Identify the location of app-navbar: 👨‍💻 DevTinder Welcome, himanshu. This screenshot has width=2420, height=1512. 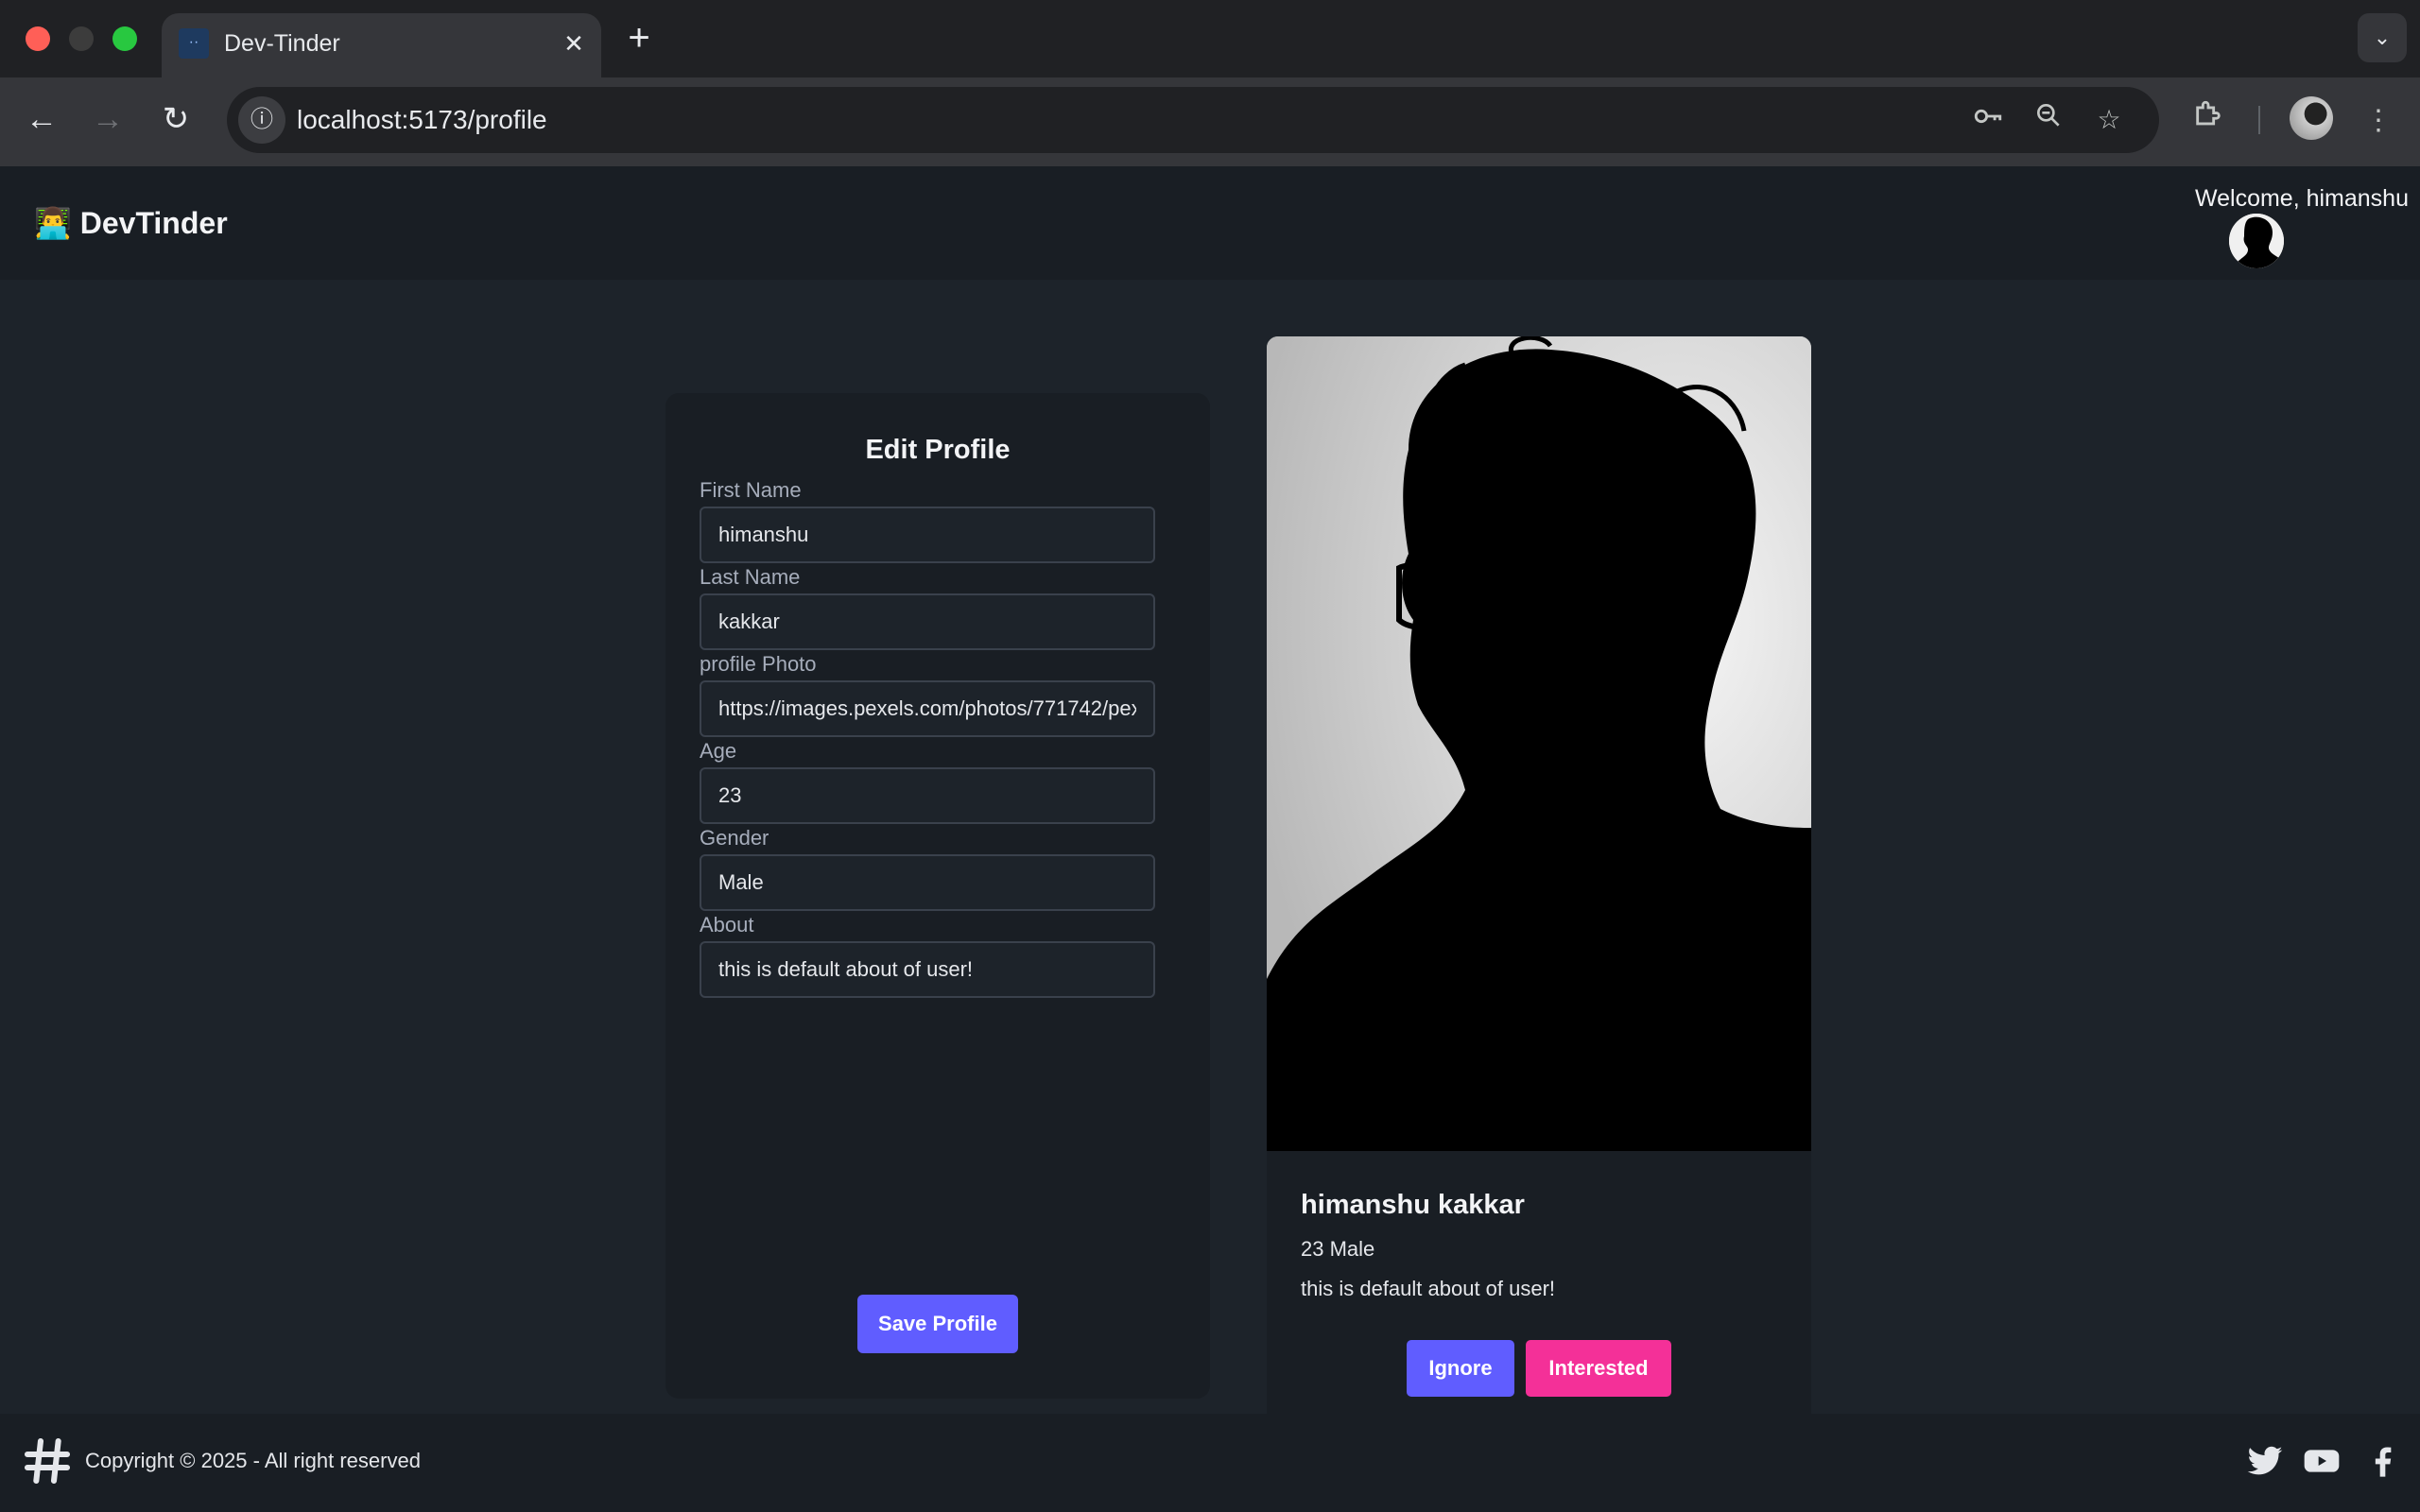
(1210, 223).